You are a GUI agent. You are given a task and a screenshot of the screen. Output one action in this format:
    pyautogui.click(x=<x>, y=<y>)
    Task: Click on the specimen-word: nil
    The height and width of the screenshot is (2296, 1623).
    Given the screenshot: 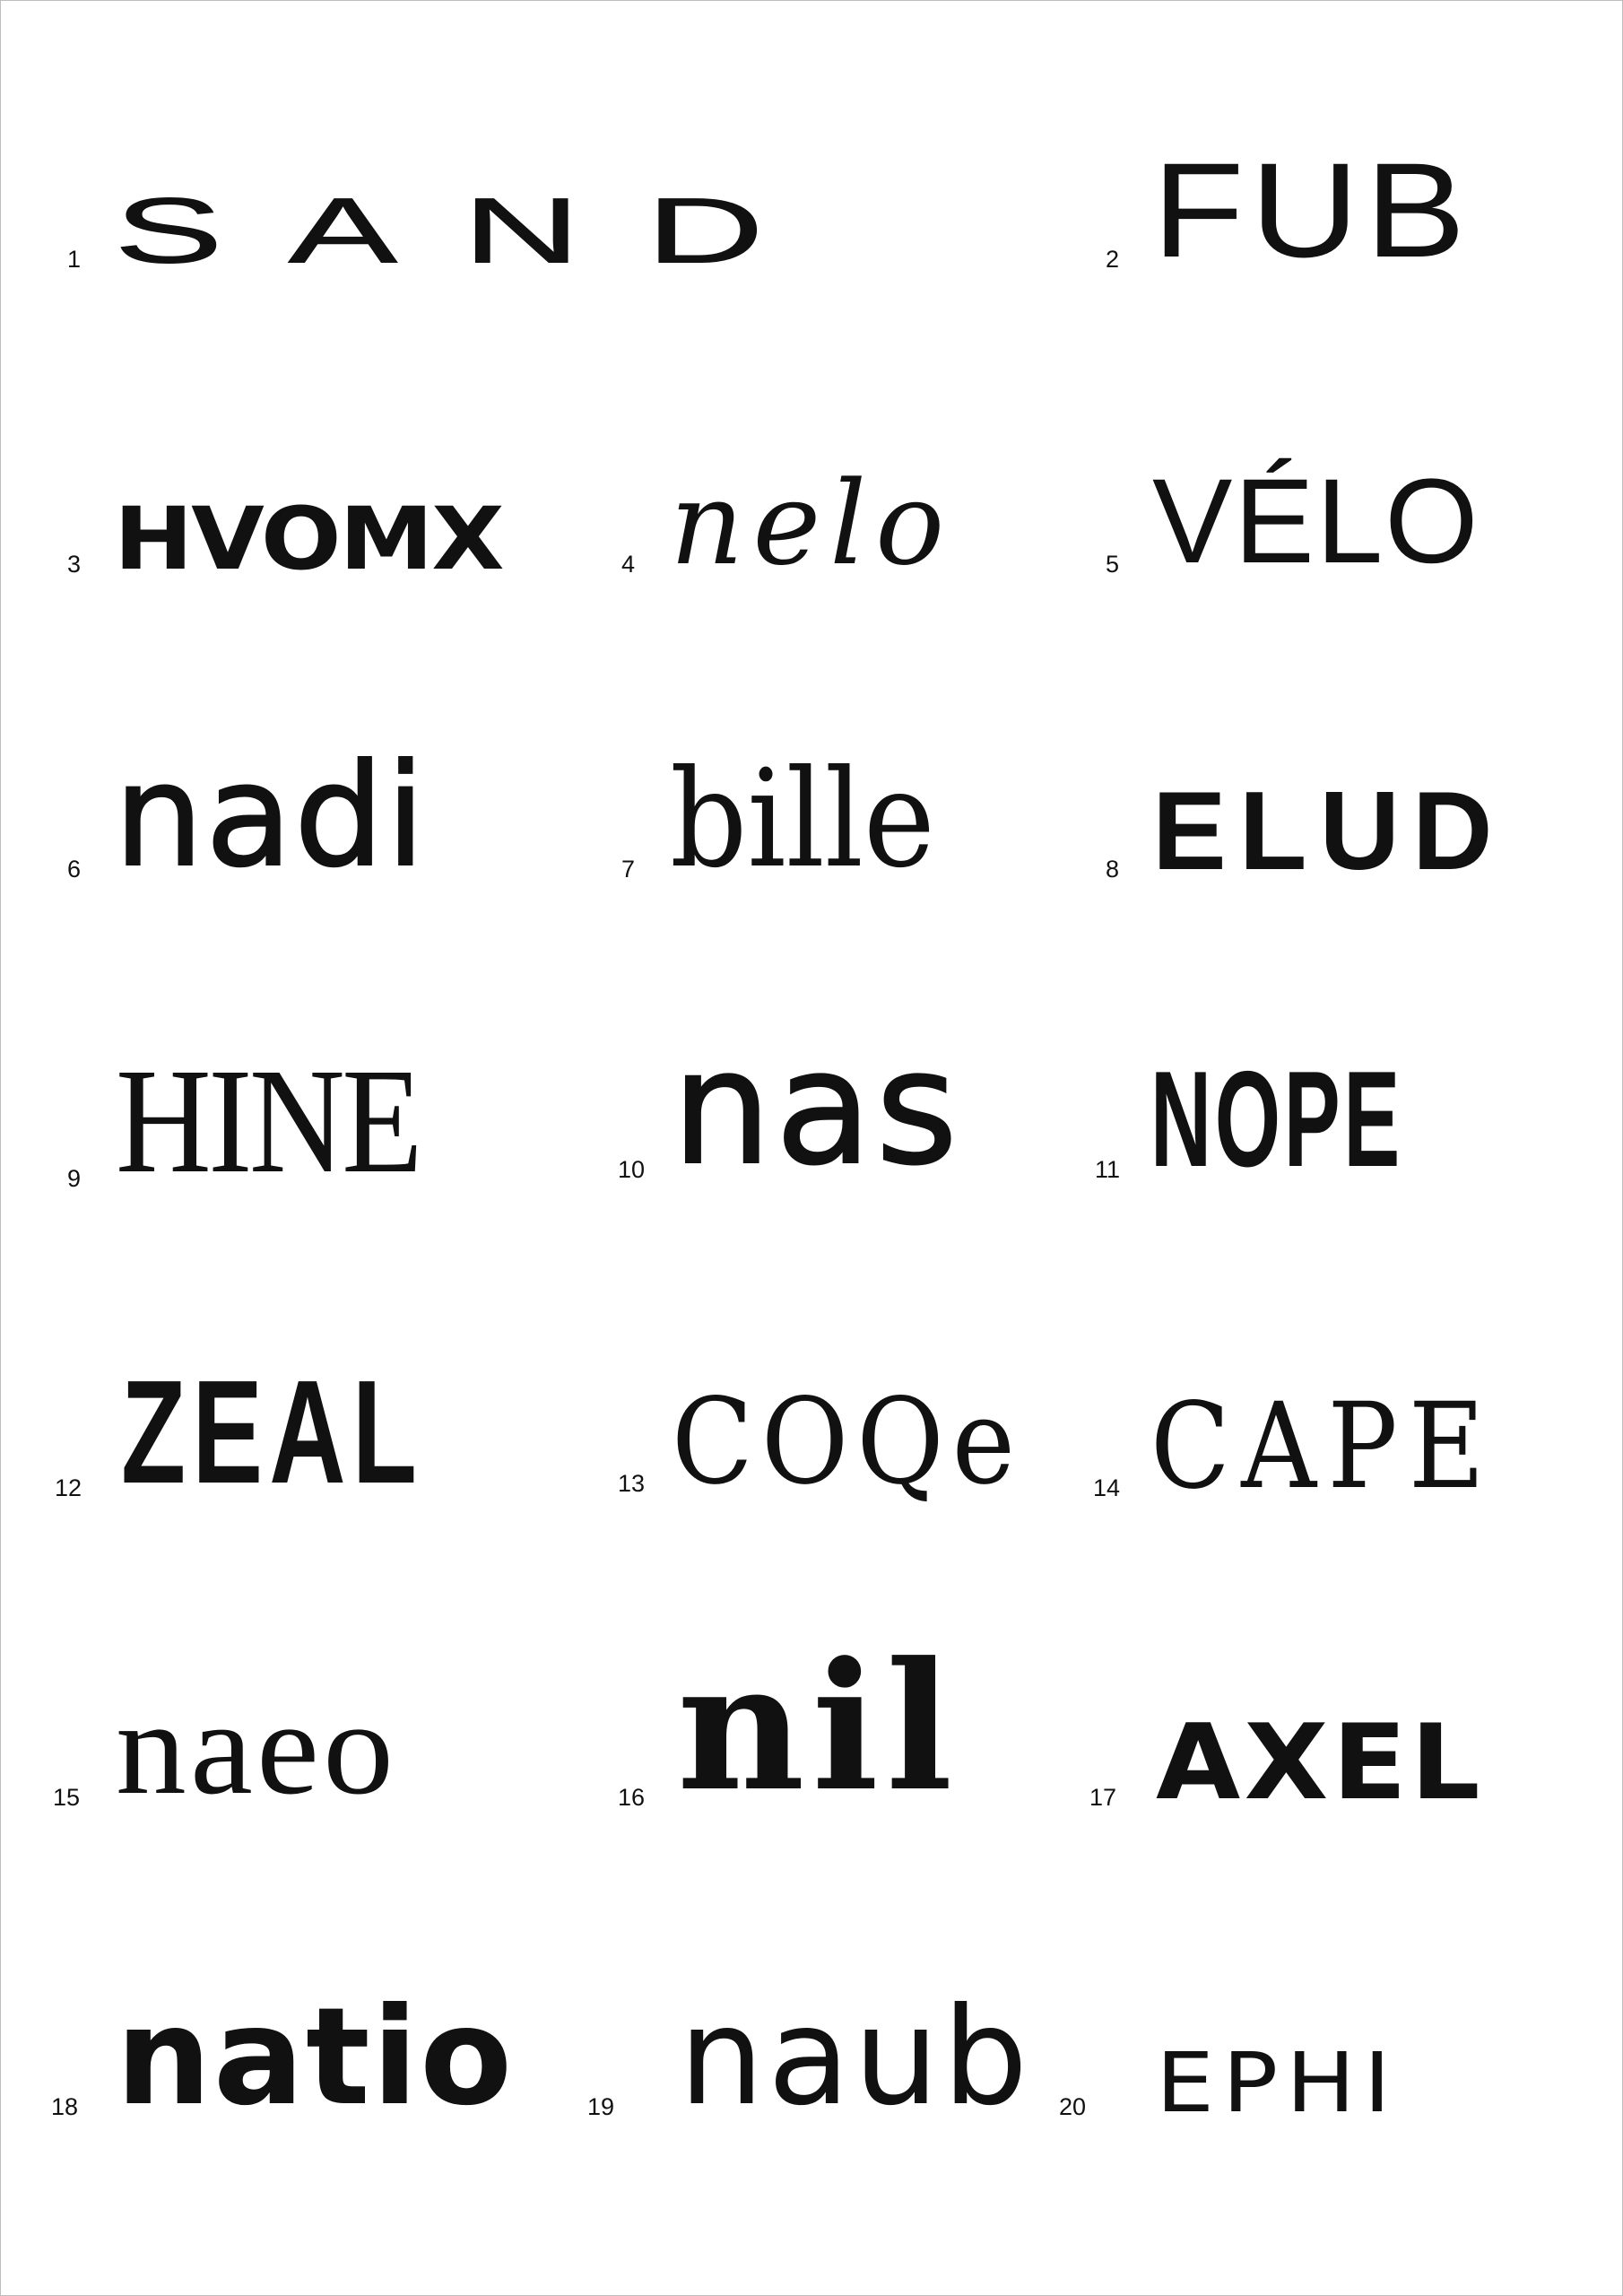 What is the action you would take?
    pyautogui.click(x=818, y=1727)
    